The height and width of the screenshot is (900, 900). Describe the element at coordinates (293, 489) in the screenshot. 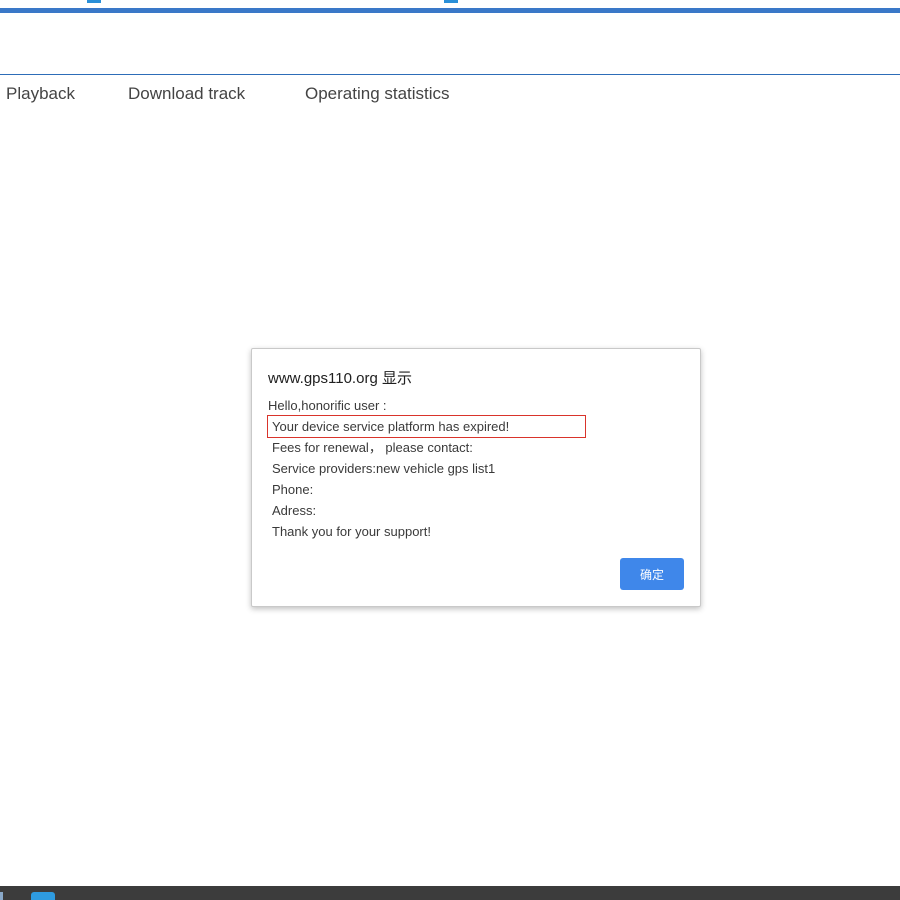

I see `message-phone: Phone:` at that location.